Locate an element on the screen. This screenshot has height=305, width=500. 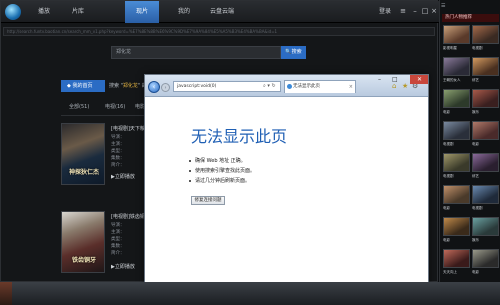
breadcrumb-prefix: 搜索 " is located at coordinates (116, 86).